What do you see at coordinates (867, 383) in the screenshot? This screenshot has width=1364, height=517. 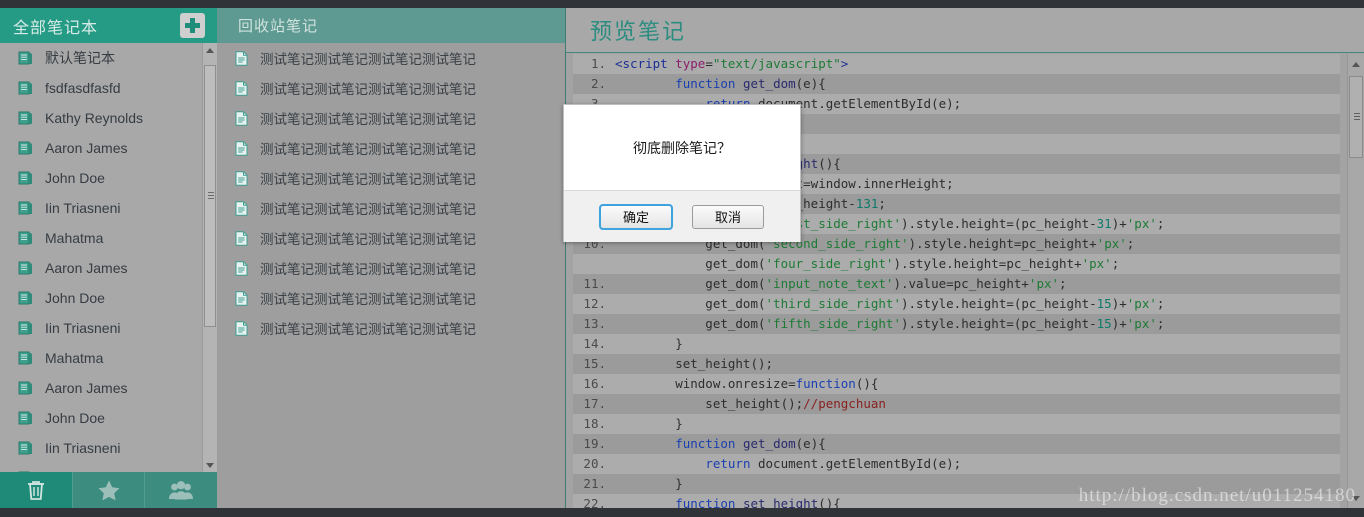 I see `code-token: (){` at bounding box center [867, 383].